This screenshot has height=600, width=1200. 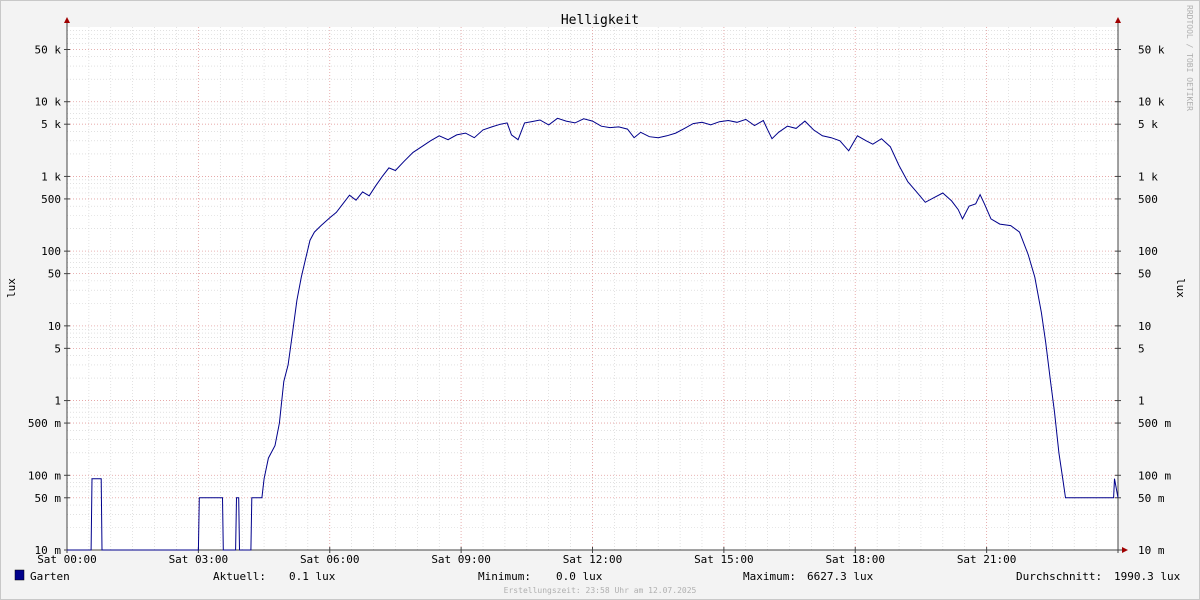 What do you see at coordinates (312, 576) in the screenshot?
I see `legend-aktuell-value: 0.1 lux` at bounding box center [312, 576].